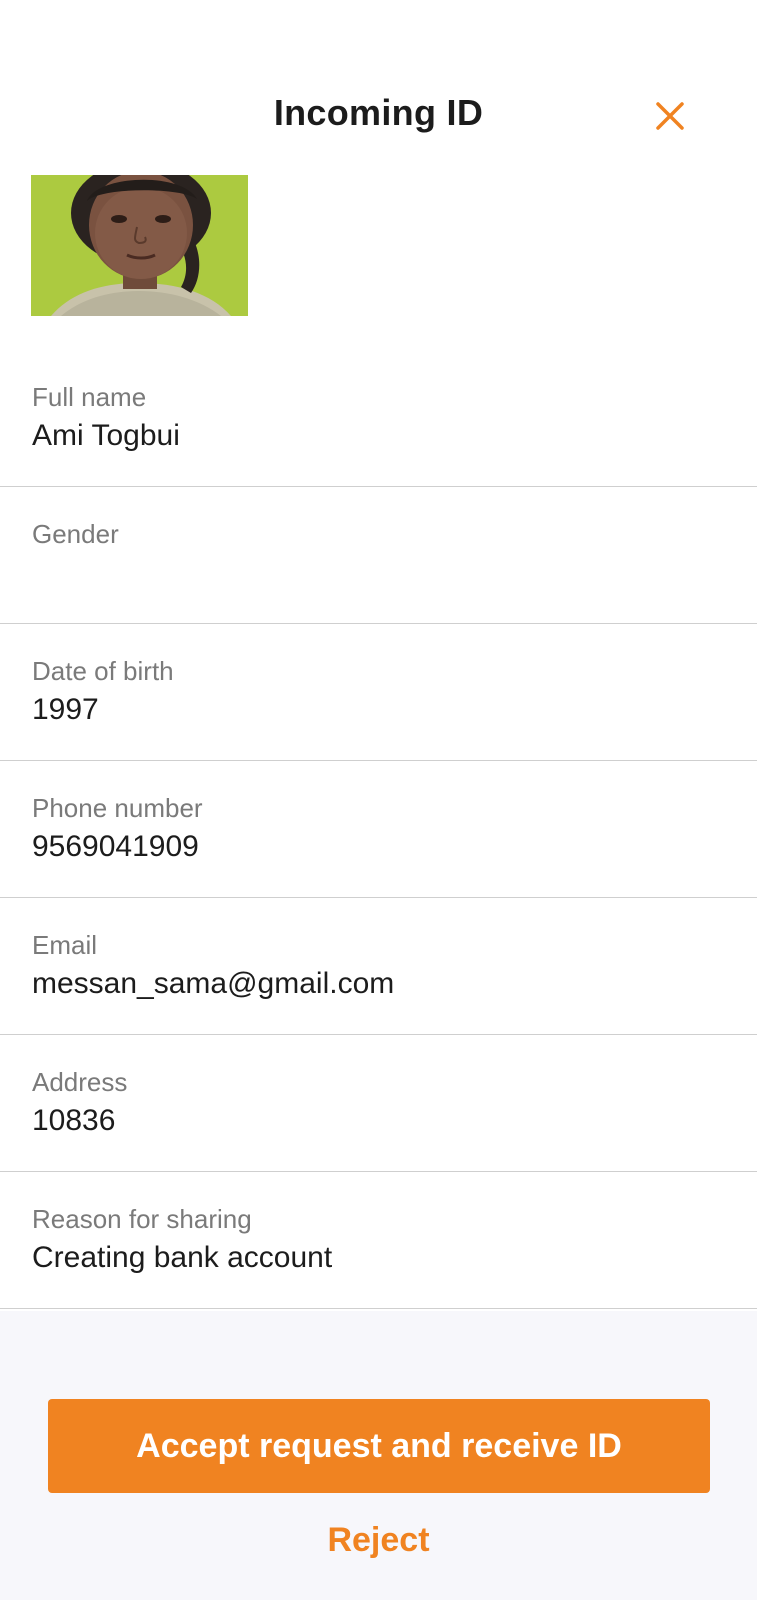  Describe the element at coordinates (117, 808) in the screenshot. I see `field-label: Phone number` at that location.